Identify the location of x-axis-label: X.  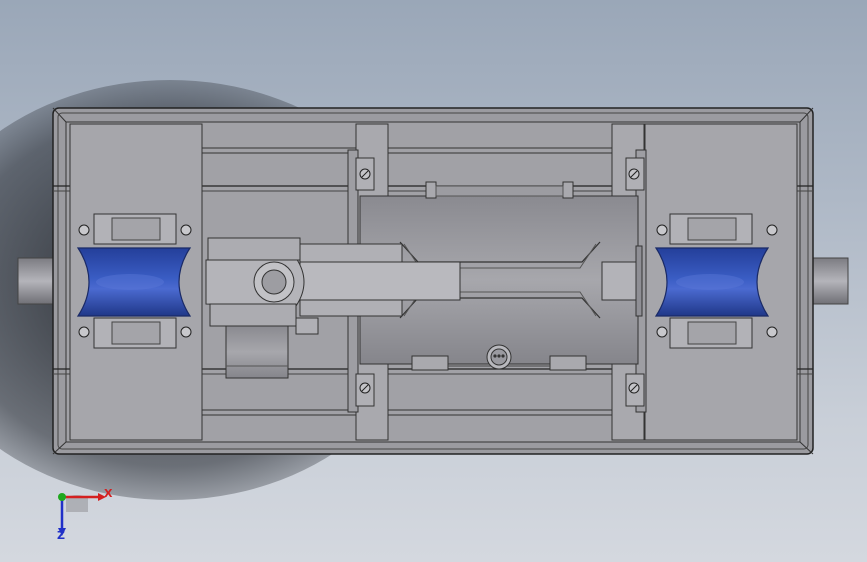
(108, 493).